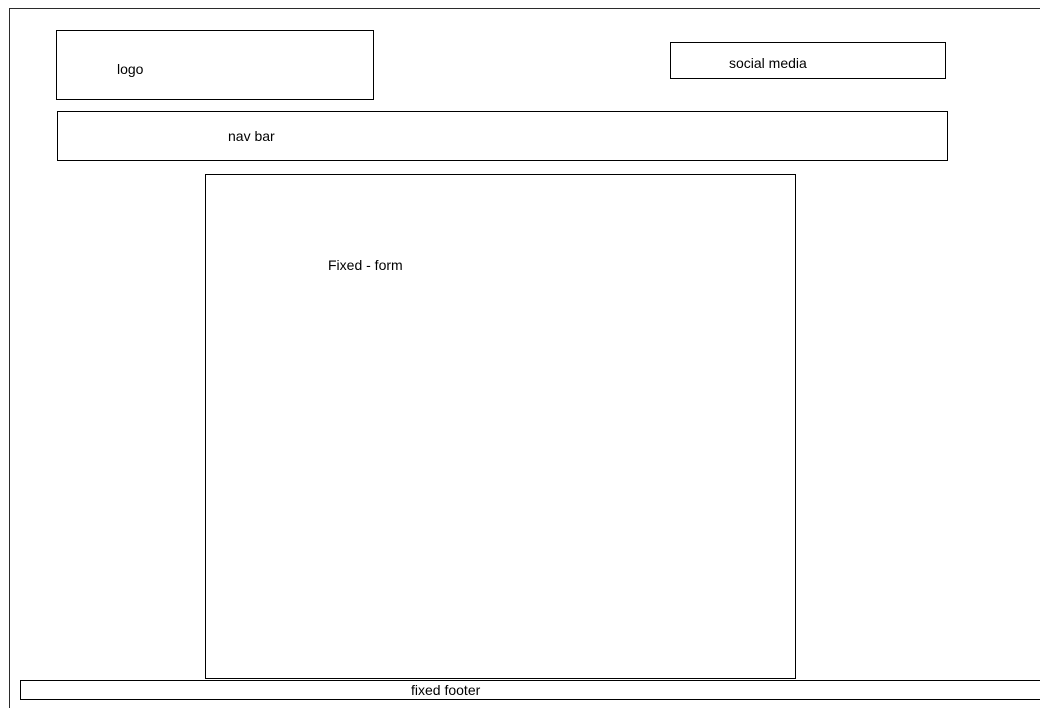  What do you see at coordinates (365, 265) in the screenshot?
I see `form-label: Fixed - form` at bounding box center [365, 265].